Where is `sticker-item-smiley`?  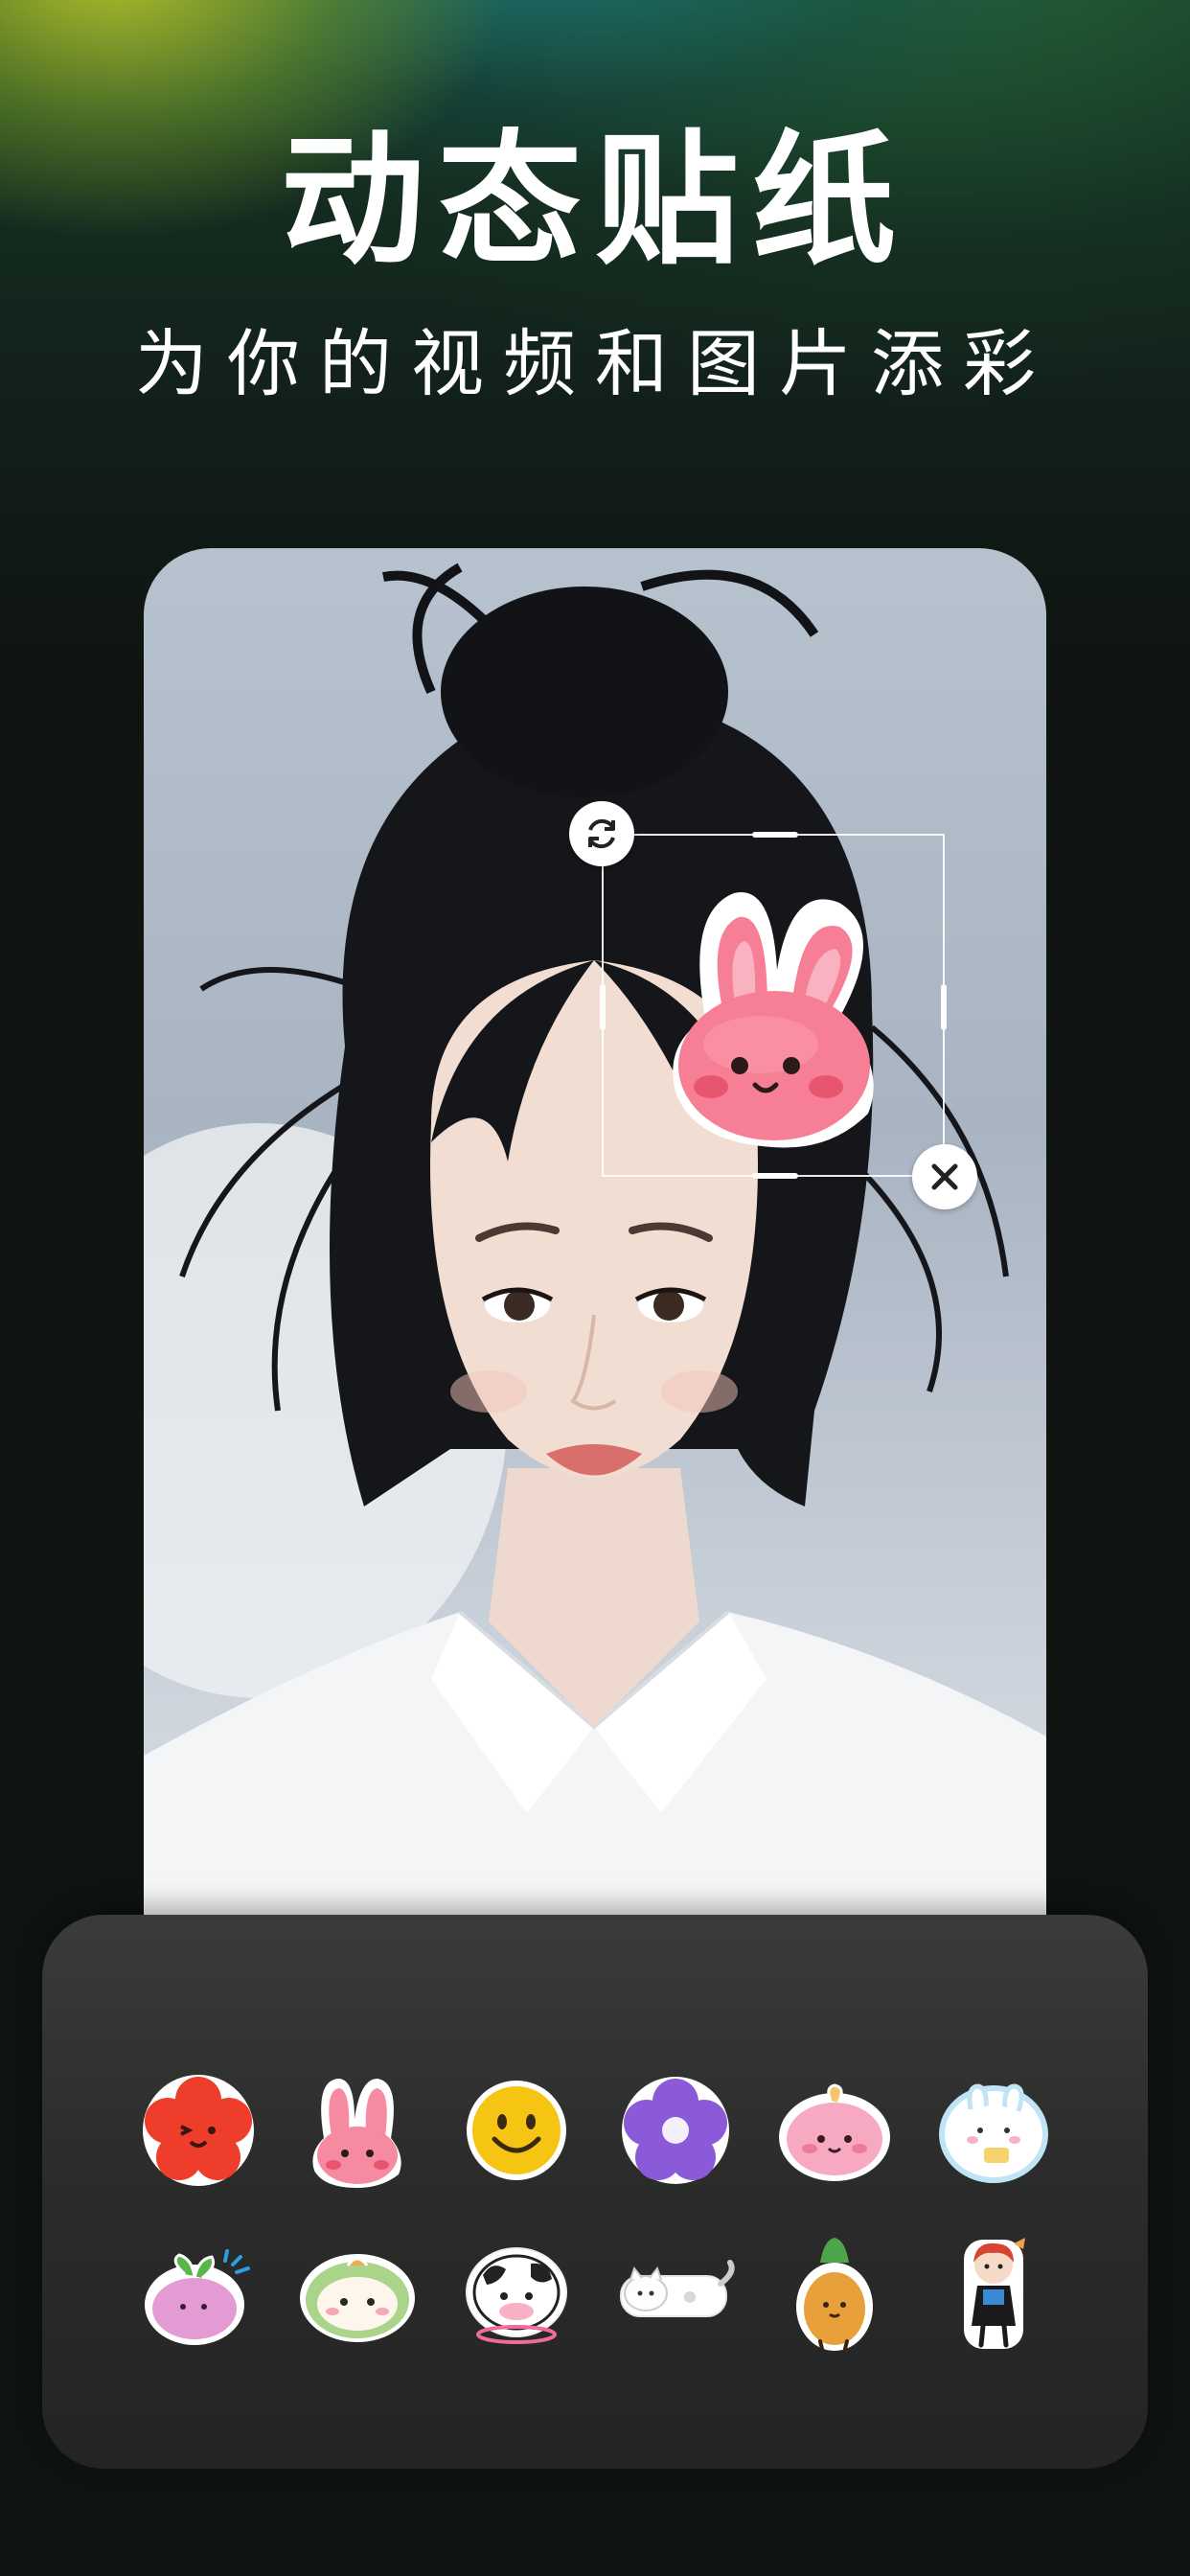
sticker-item-smiley is located at coordinates (516, 2130).